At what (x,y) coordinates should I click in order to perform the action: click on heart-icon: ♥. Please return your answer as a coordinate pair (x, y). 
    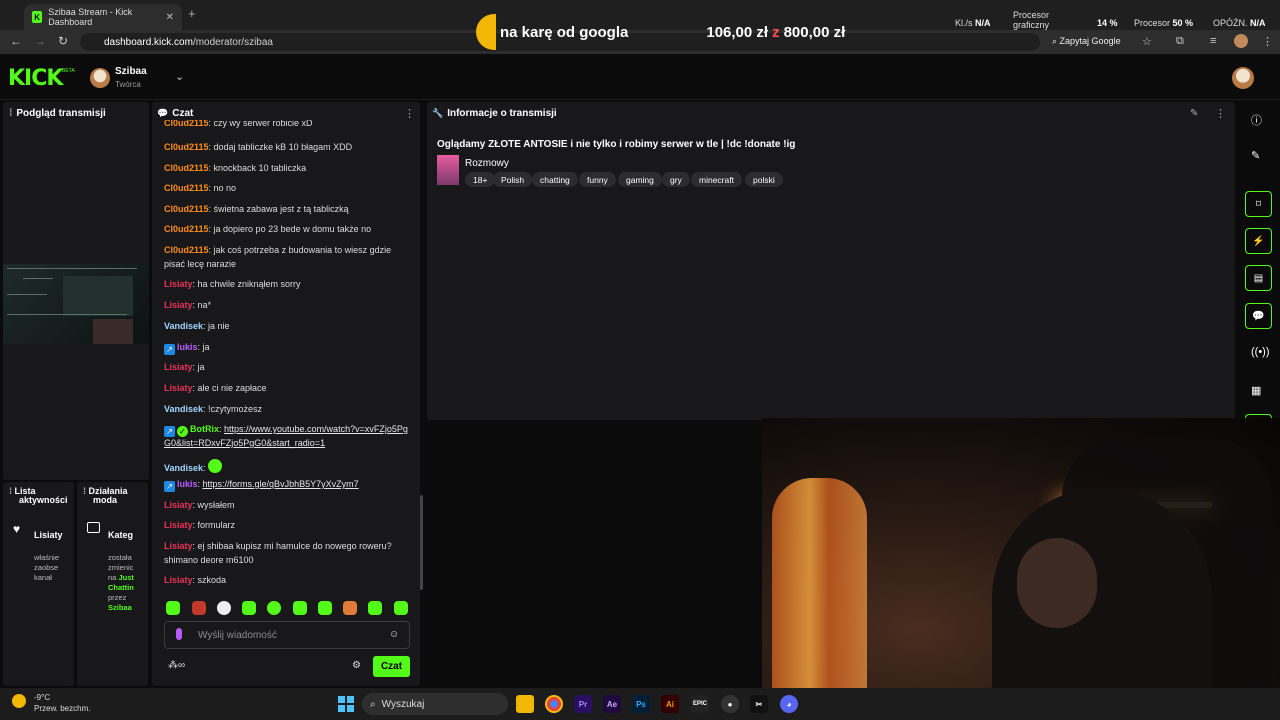
    Looking at the image, I should click on (17, 529).